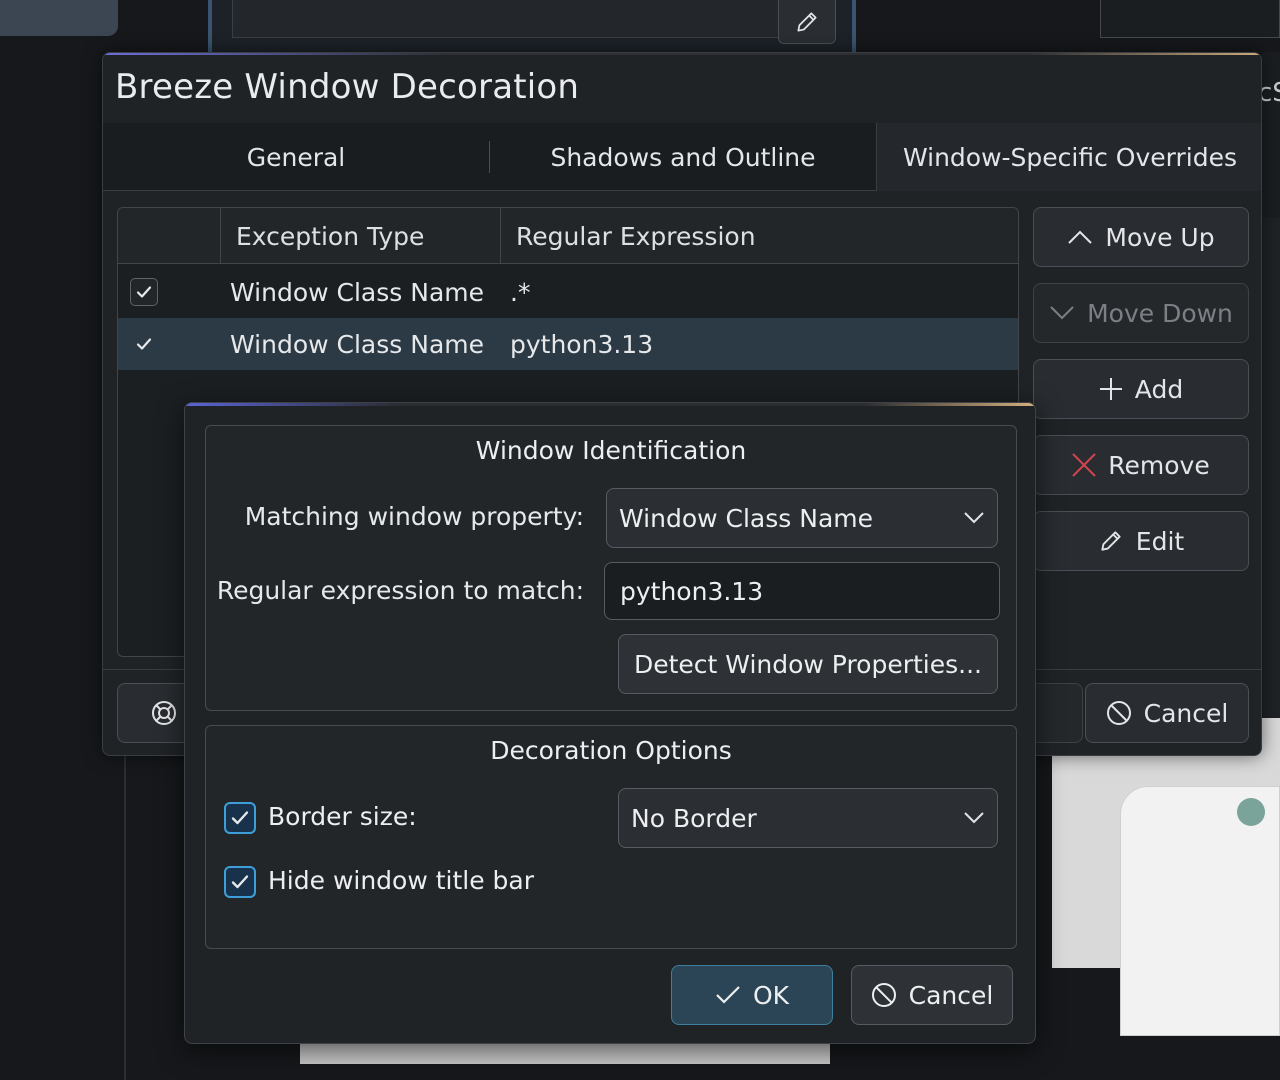 This screenshot has width=1280, height=1080. Describe the element at coordinates (951, 995) in the screenshot. I see `dialog-cancel-label: Cancel` at that location.